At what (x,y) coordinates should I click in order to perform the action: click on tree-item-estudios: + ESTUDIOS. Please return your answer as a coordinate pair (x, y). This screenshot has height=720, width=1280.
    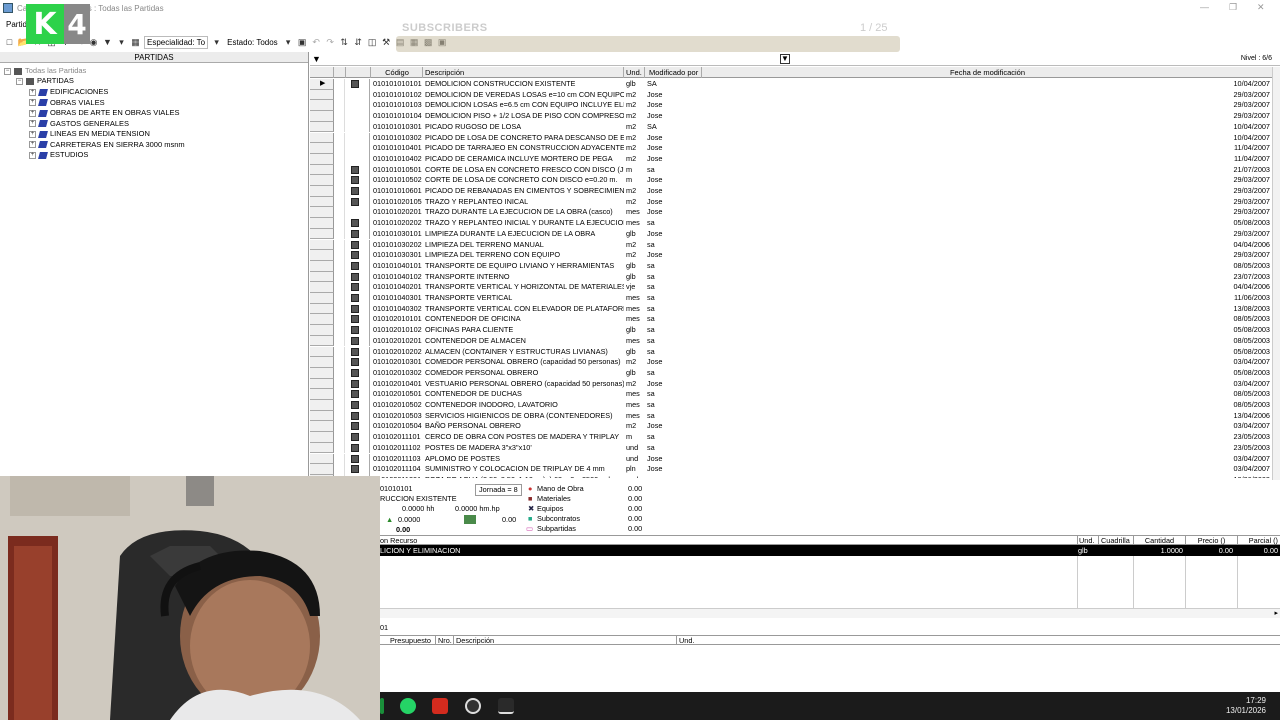
    Looking at the image, I should click on (58, 155).